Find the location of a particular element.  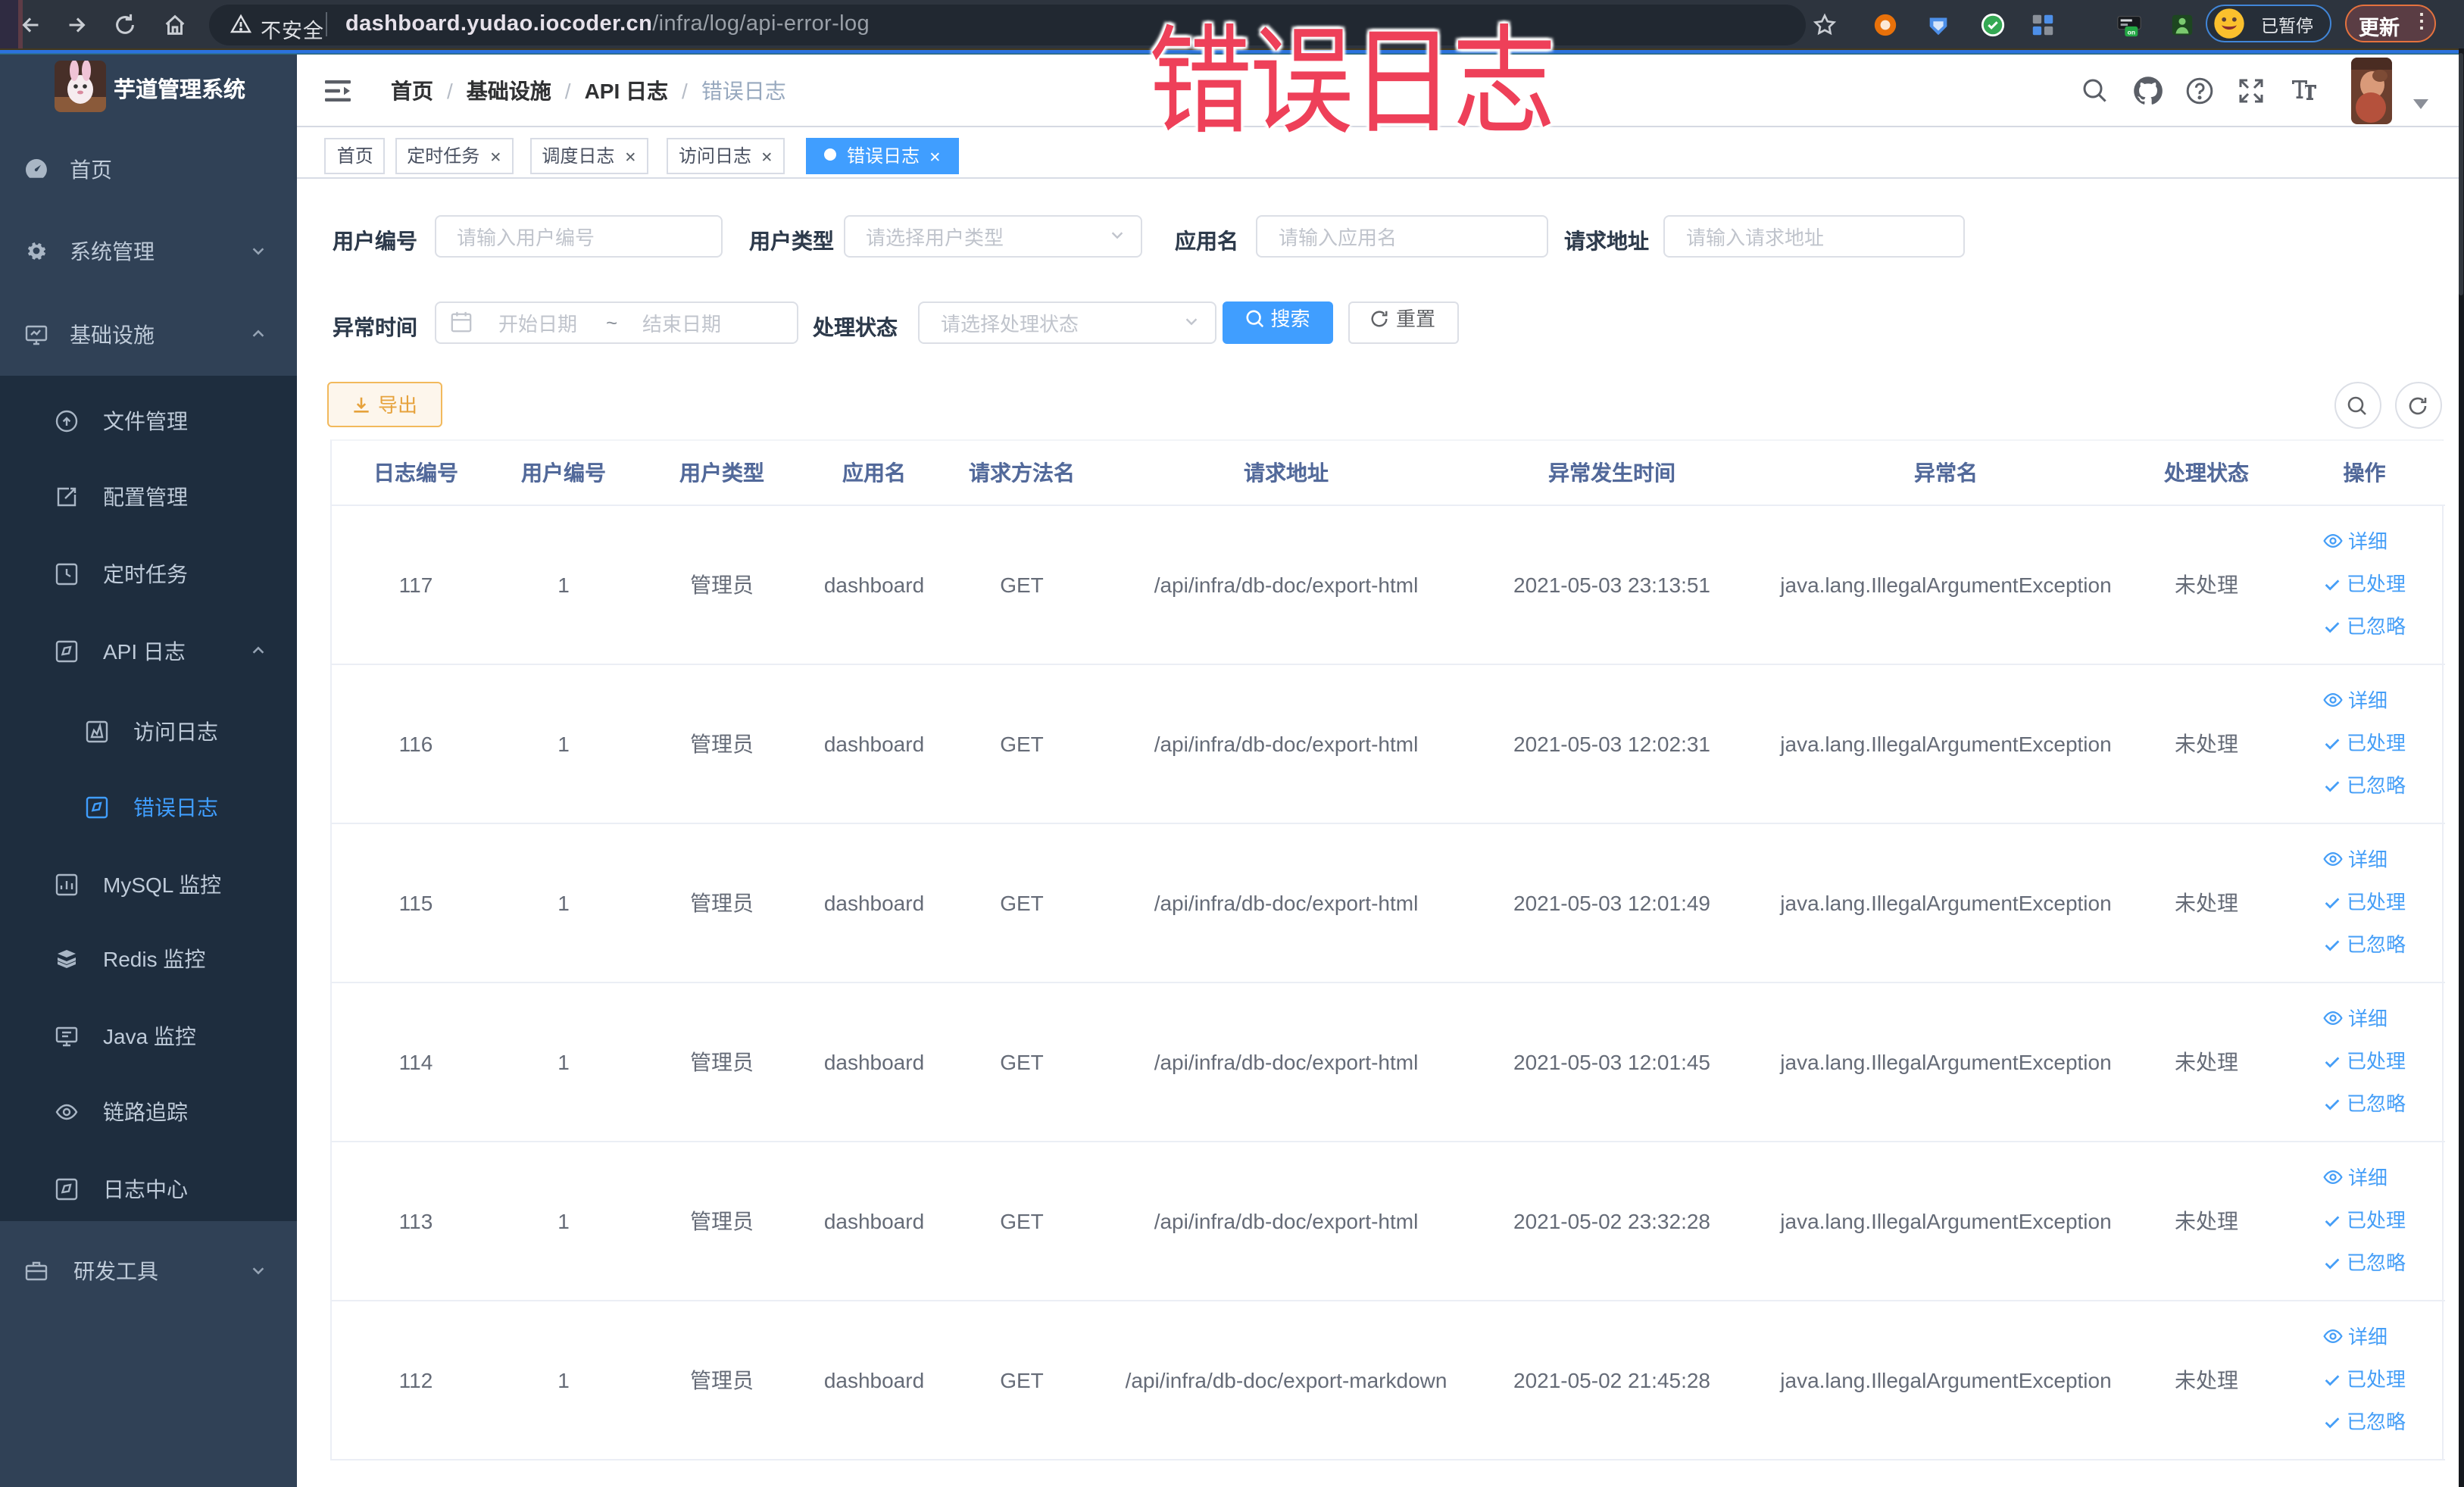

svg-text: on is located at coordinates (2131, 31).